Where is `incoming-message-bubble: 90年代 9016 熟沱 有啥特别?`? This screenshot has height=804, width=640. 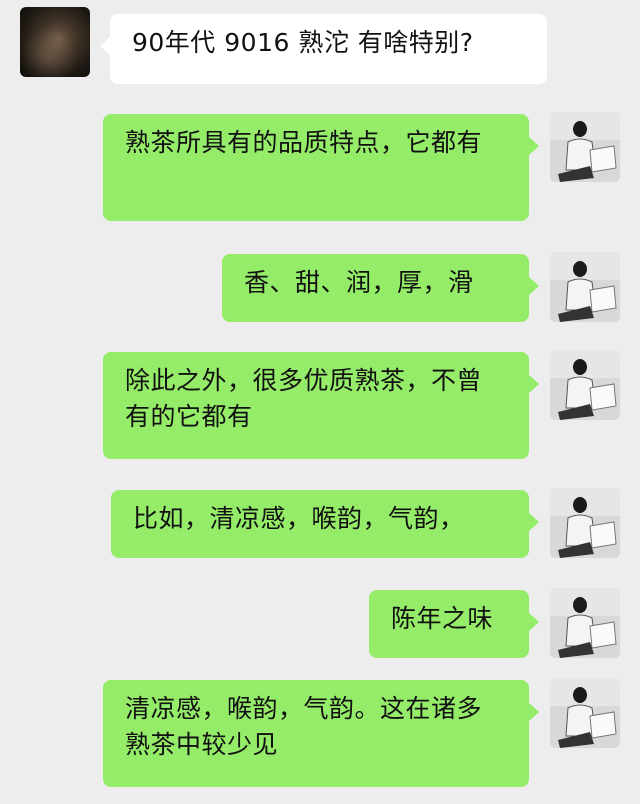 incoming-message-bubble: 90年代 9016 熟沱 有啥特别? is located at coordinates (323, 49).